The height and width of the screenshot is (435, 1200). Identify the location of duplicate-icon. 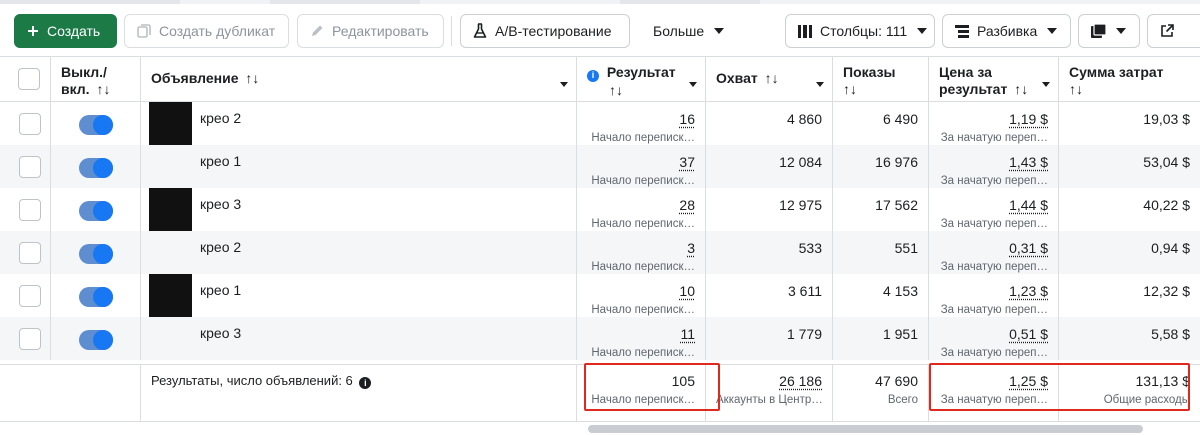
(144, 31).